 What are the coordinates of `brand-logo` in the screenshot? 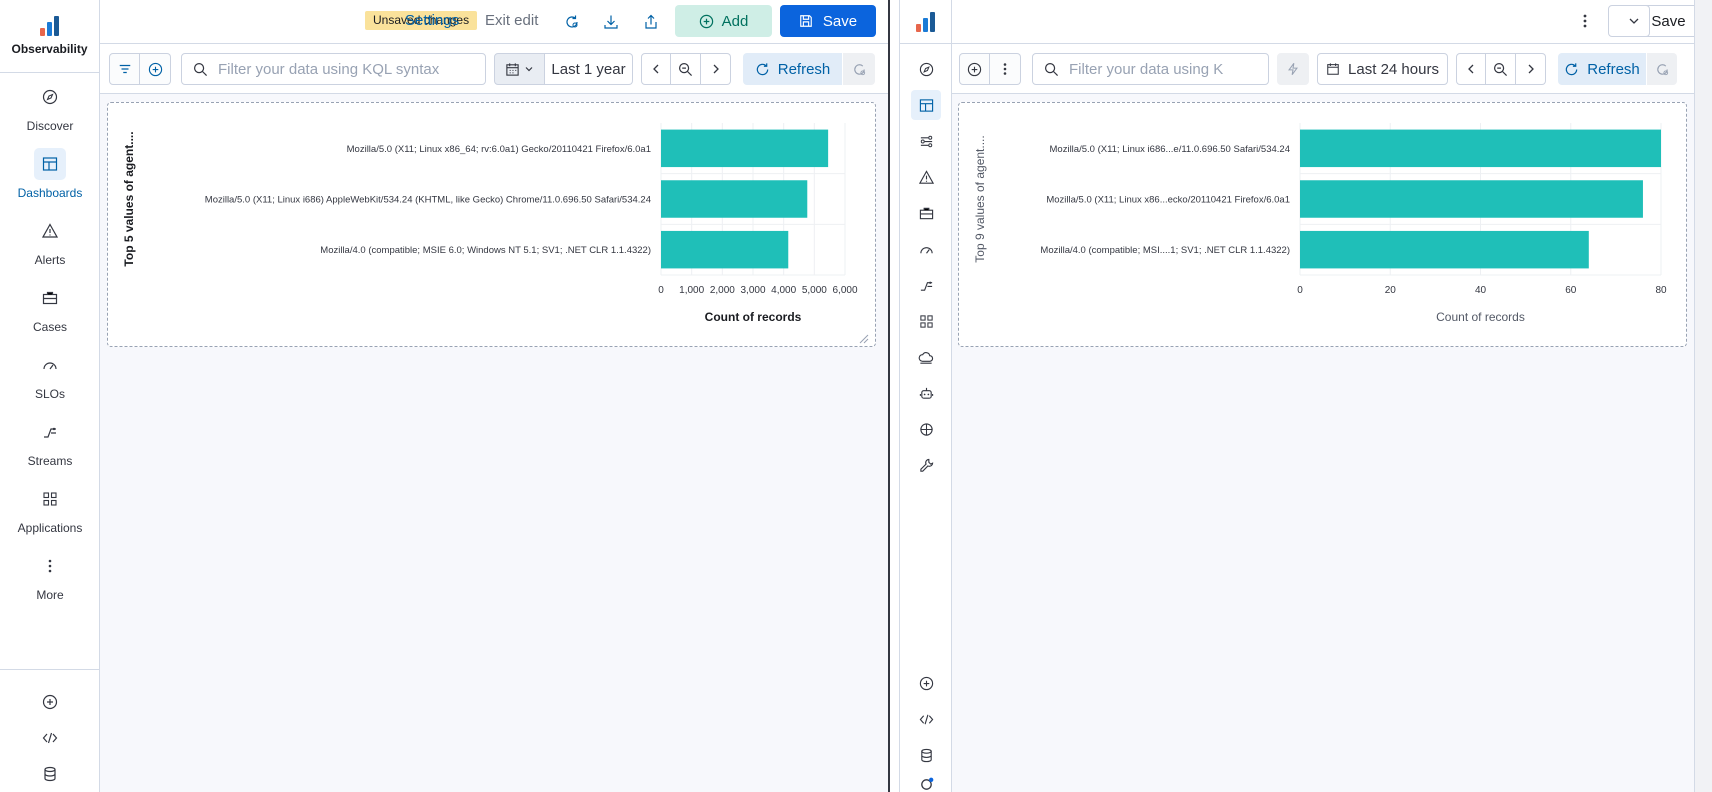 It's located at (925, 22).